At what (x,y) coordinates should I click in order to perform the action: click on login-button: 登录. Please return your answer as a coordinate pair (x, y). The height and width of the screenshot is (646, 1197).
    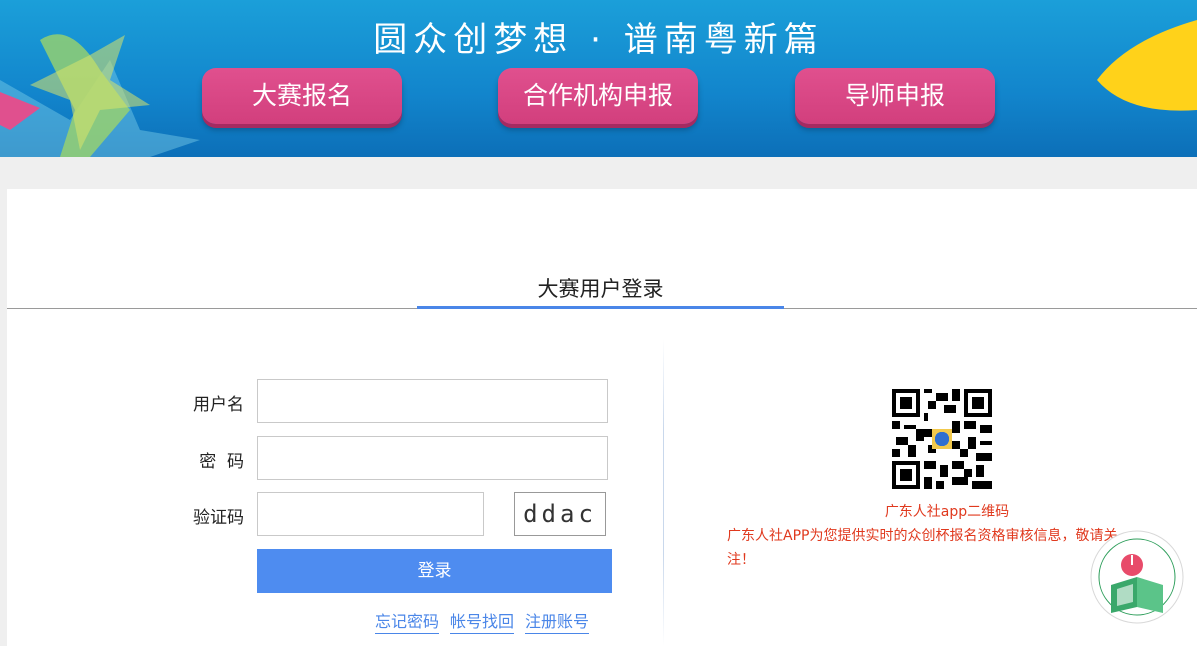
    Looking at the image, I should click on (434, 571).